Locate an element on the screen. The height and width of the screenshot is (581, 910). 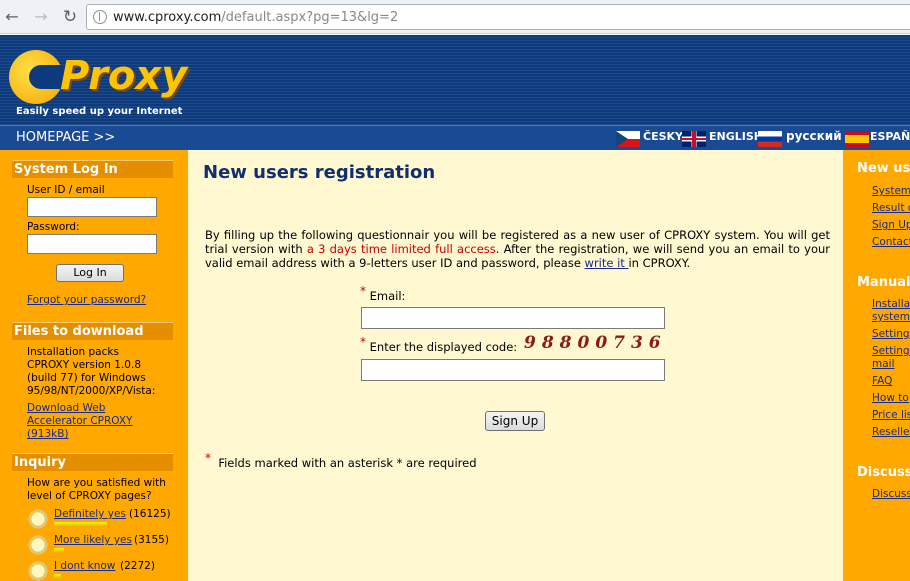
right-link: Reseller is located at coordinates (891, 432).